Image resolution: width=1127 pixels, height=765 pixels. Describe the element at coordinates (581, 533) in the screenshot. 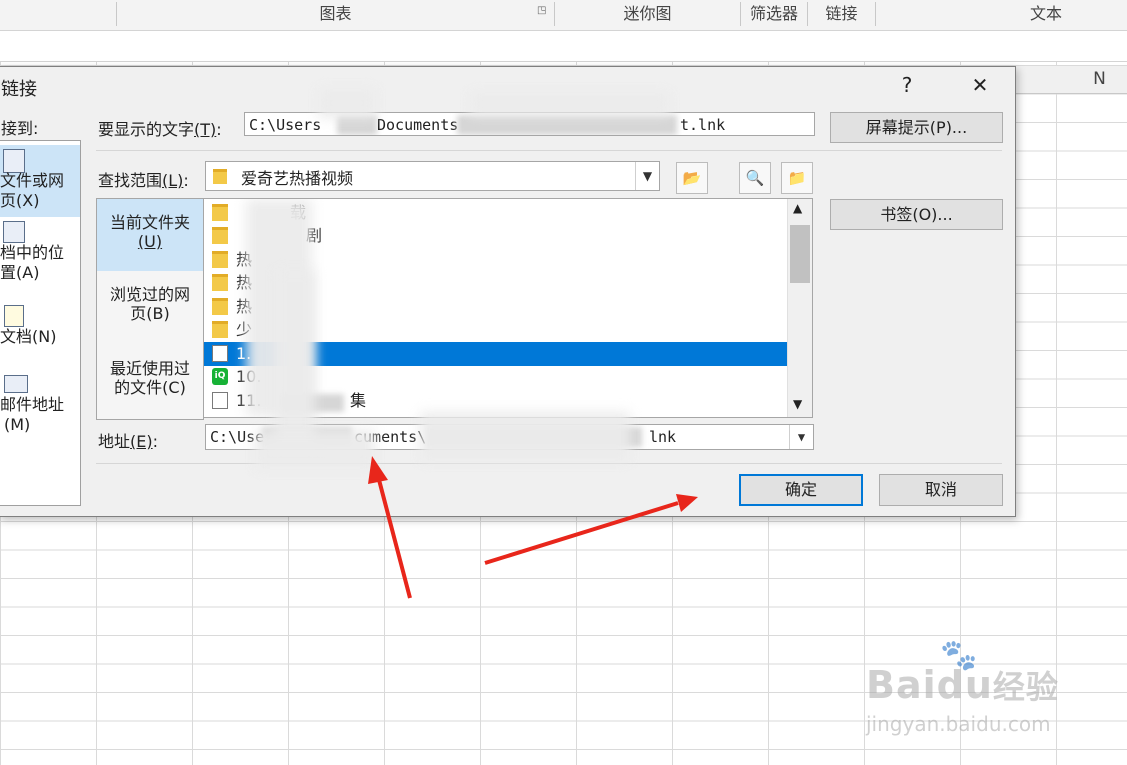

I see `arrow-to-ok` at that location.